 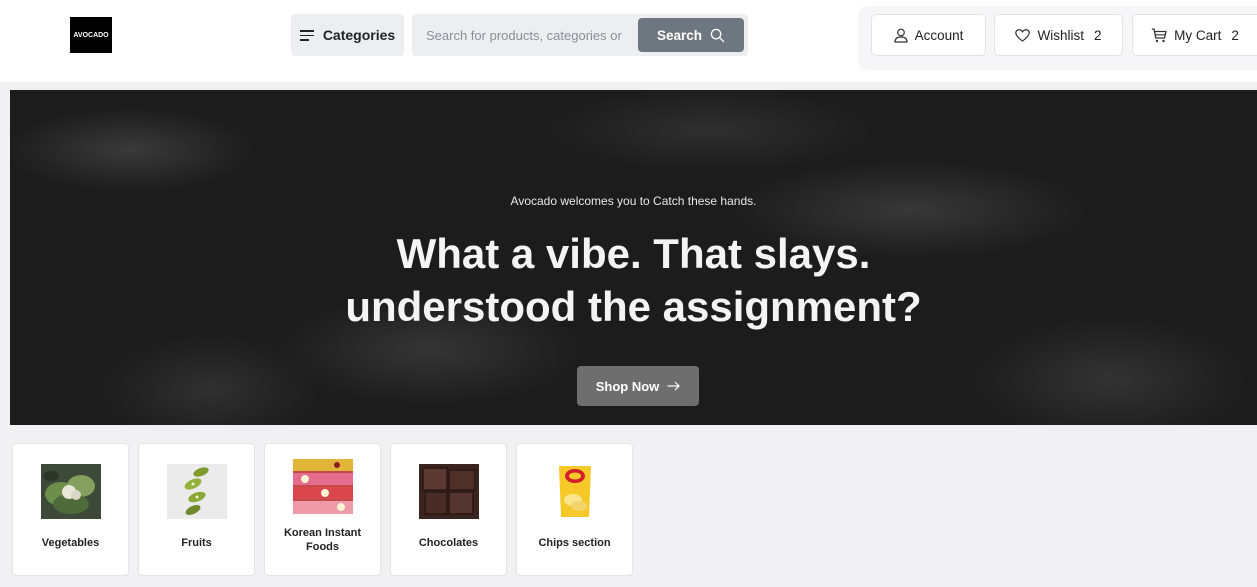 What do you see at coordinates (448, 543) in the screenshot?
I see `category-label: Chocolates` at bounding box center [448, 543].